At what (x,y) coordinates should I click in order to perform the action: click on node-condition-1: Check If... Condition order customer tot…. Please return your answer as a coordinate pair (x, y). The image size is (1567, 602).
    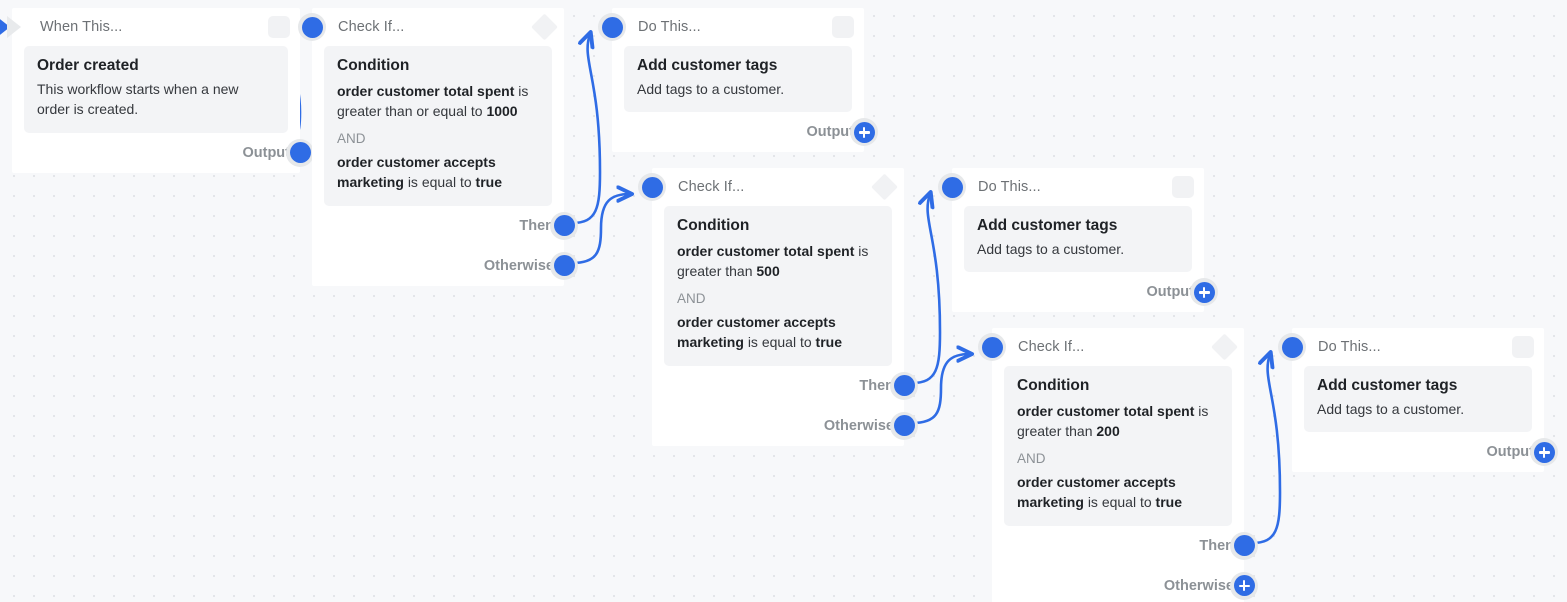
    Looking at the image, I should click on (438, 147).